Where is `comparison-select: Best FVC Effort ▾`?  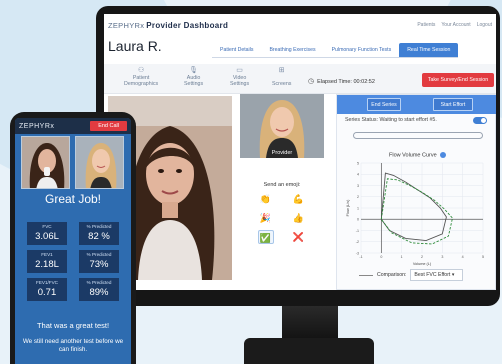 comparison-select: Best FVC Effort ▾ is located at coordinates (437, 275).